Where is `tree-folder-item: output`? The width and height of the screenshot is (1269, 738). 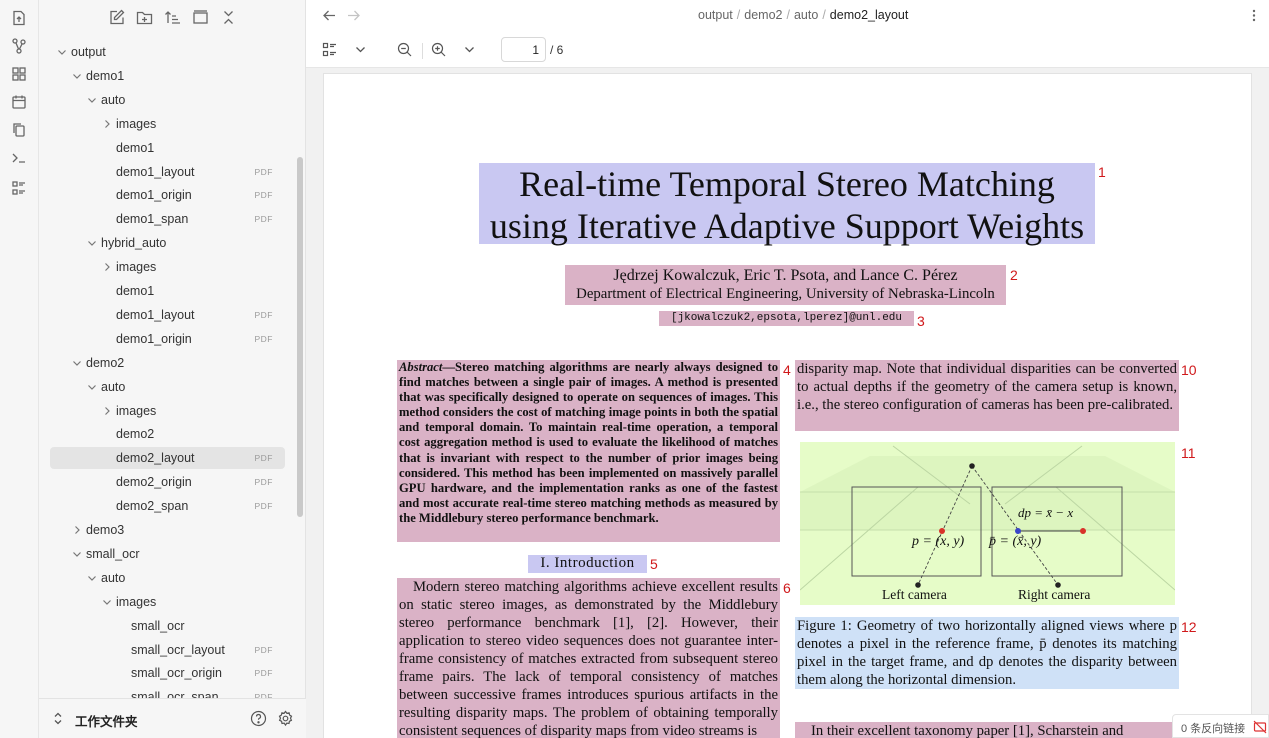 tree-folder-item: output is located at coordinates (167, 52).